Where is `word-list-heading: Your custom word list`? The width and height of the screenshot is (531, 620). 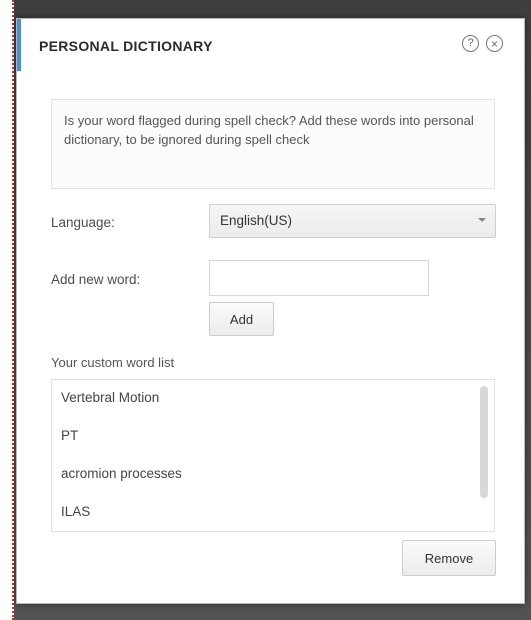 word-list-heading: Your custom word list is located at coordinates (113, 362).